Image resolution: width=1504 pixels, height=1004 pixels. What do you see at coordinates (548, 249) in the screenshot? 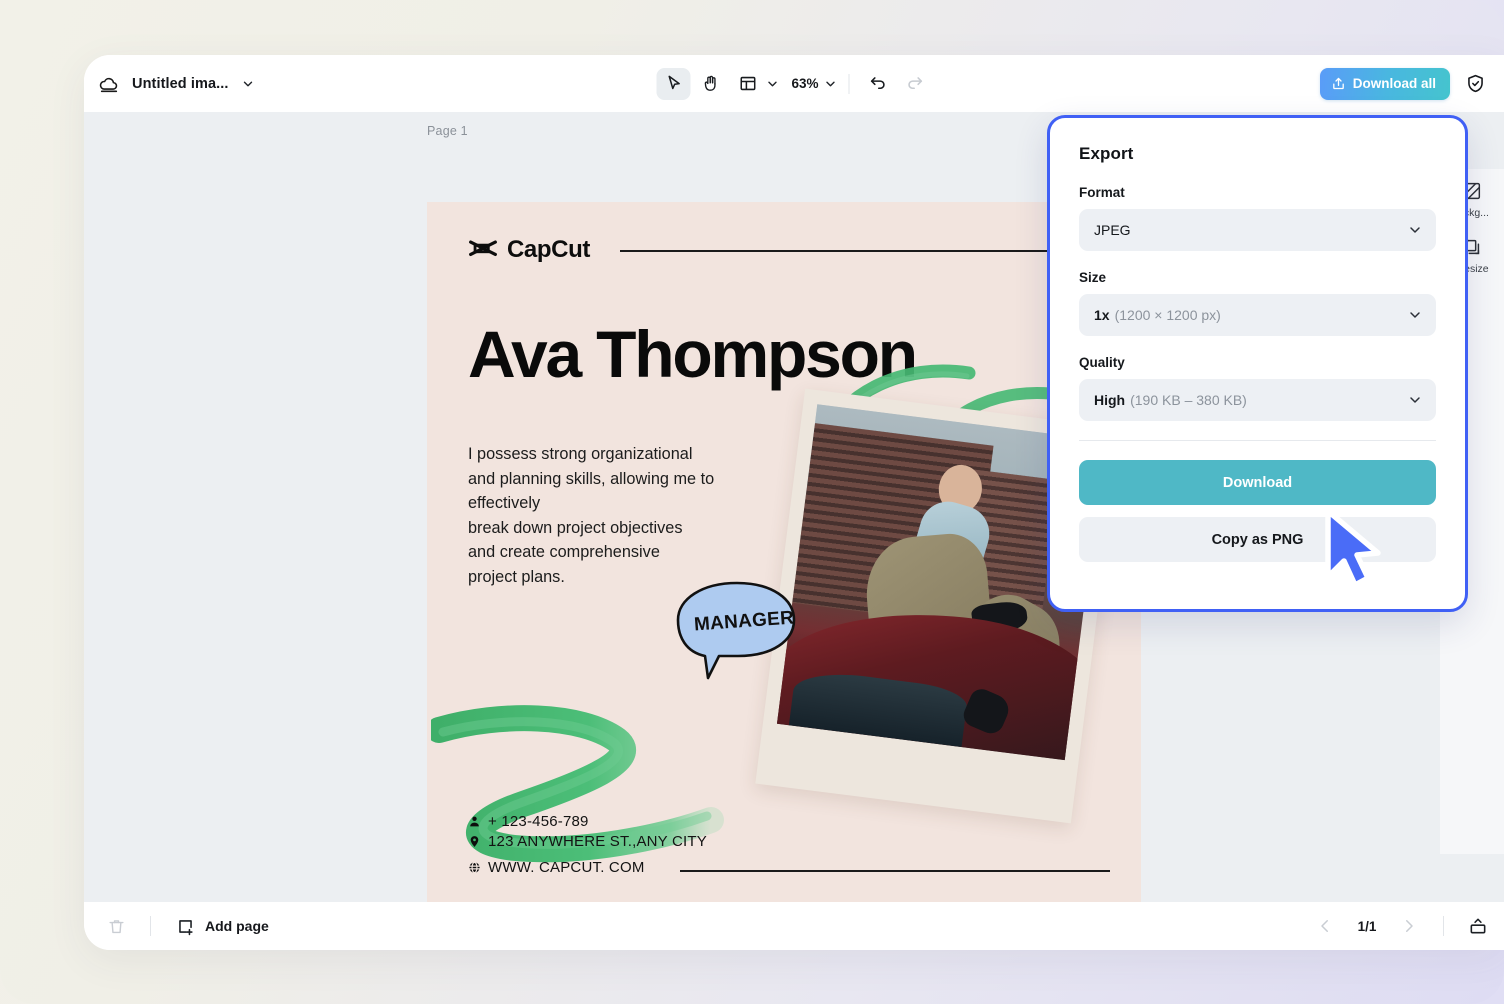
I see `capcut-wordmark: CapCut` at bounding box center [548, 249].